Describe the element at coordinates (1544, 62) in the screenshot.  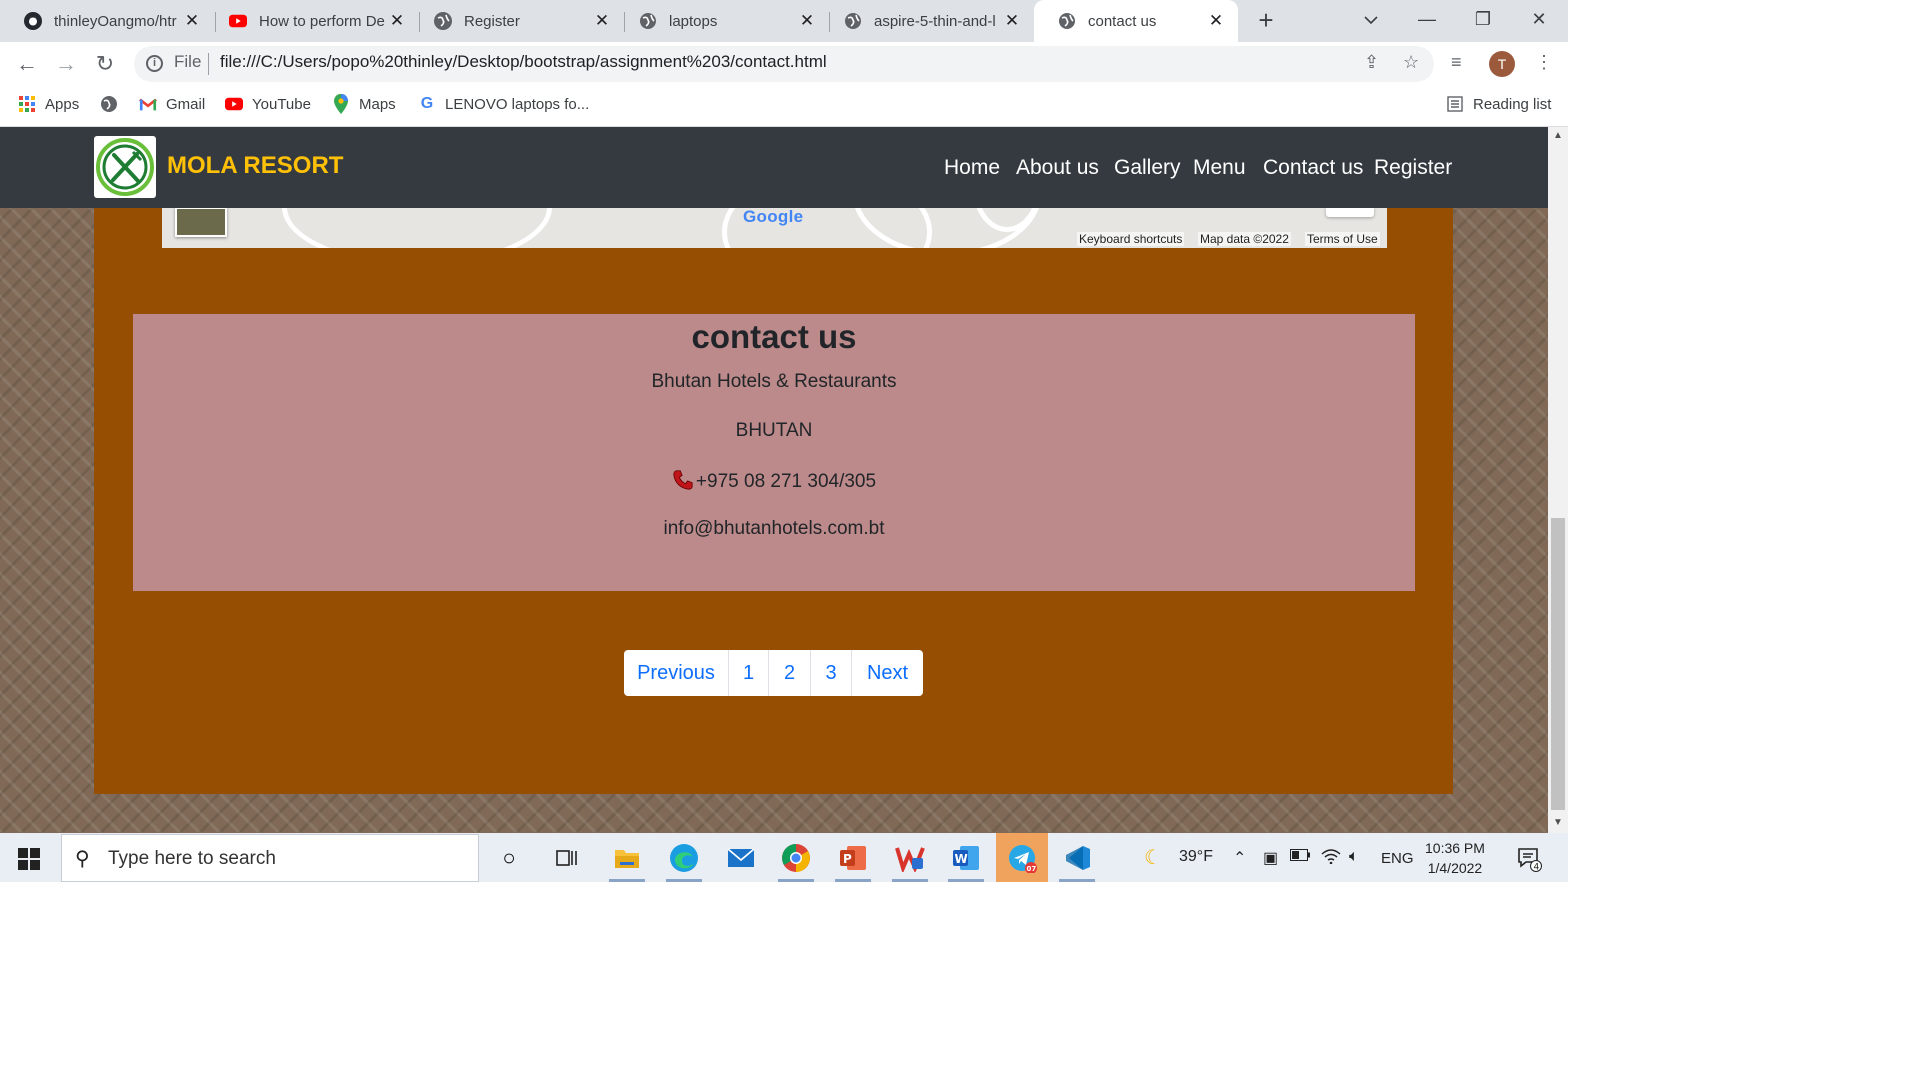
I see `menu-icon: ⋮` at that location.